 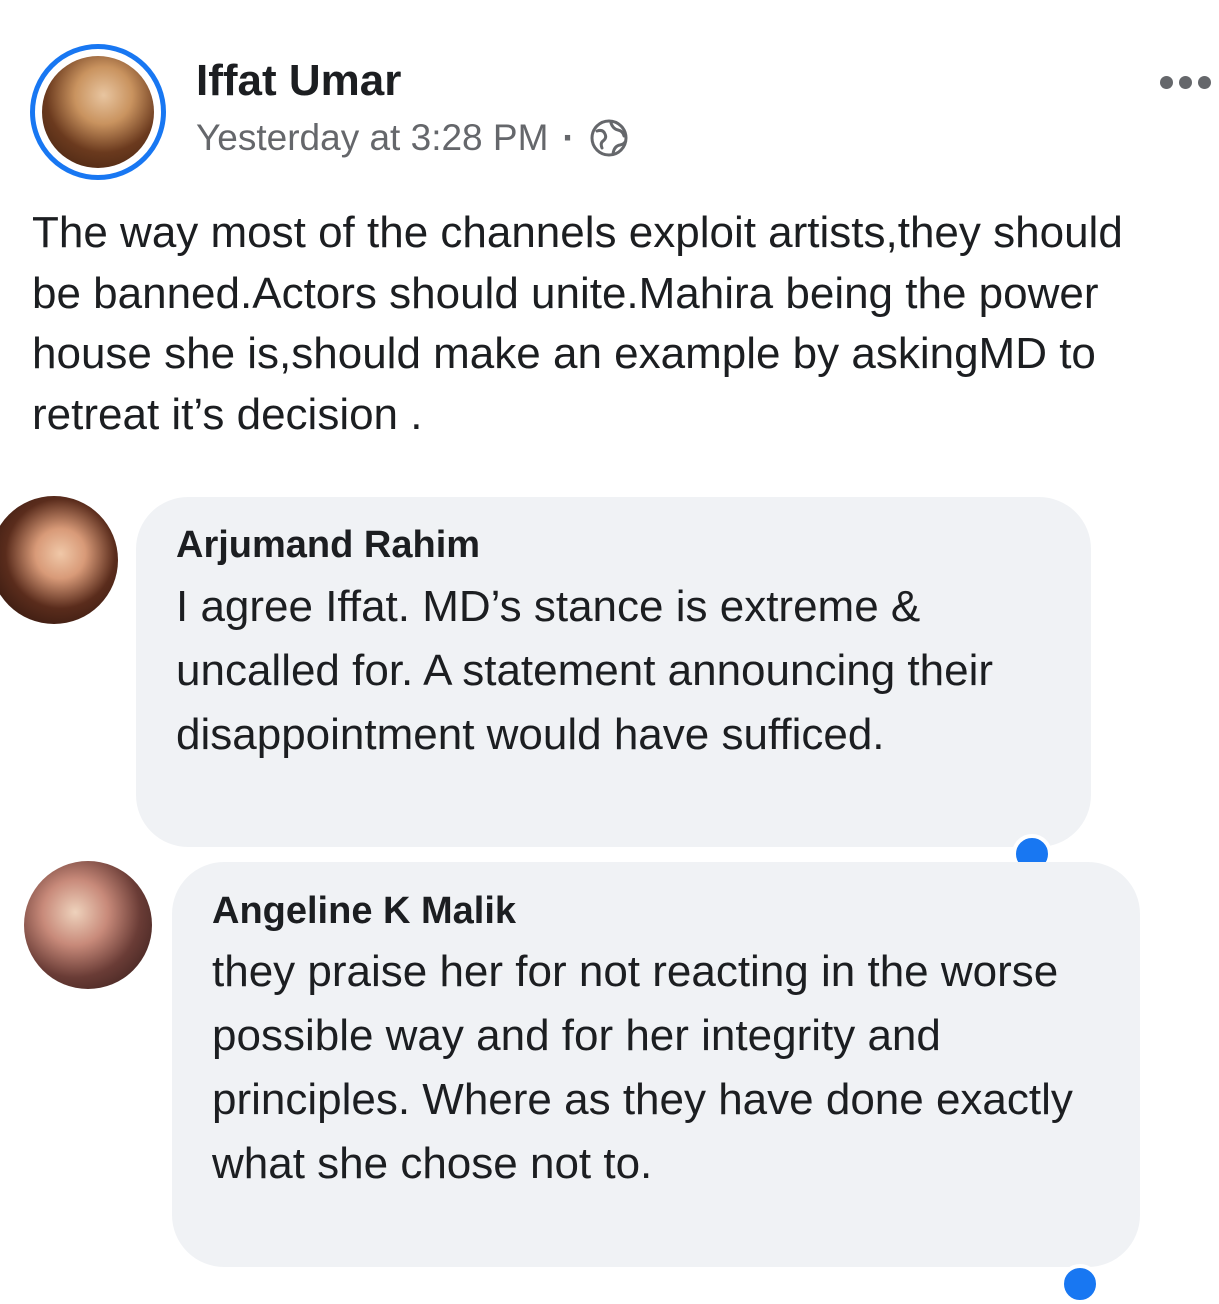 I want to click on reaction-badge, so click(x=1080, y=1284).